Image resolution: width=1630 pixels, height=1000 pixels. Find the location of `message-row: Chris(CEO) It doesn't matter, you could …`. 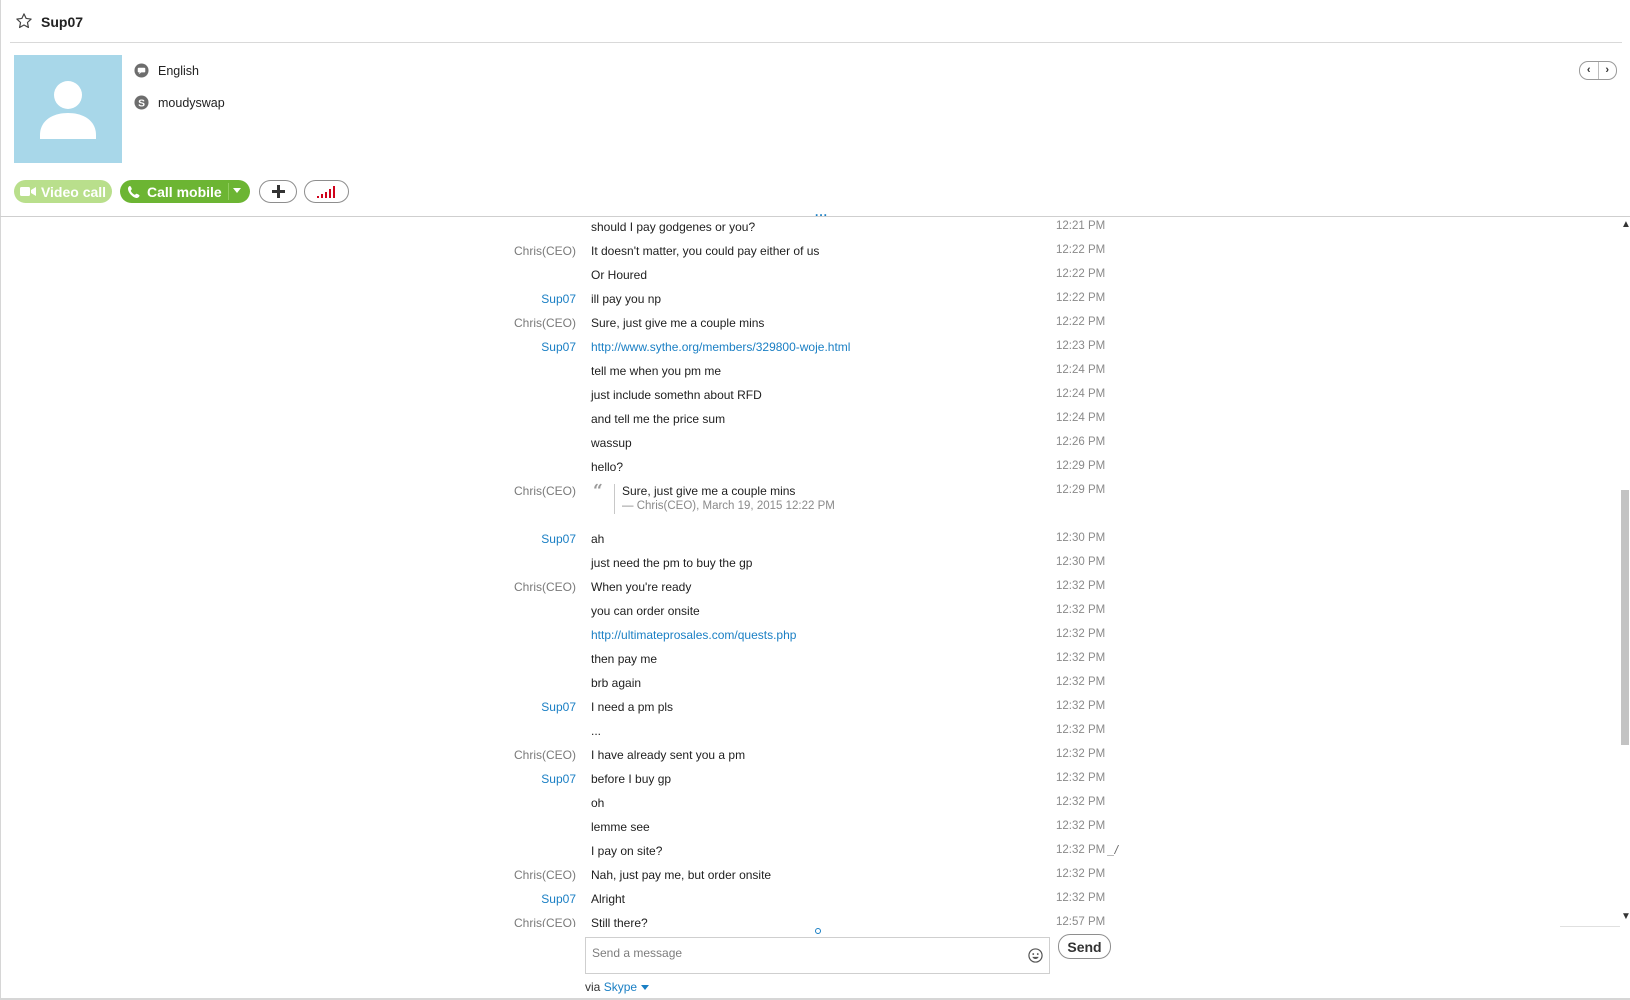

message-row: Chris(CEO) It doesn't matter, you could … is located at coordinates (805, 253).